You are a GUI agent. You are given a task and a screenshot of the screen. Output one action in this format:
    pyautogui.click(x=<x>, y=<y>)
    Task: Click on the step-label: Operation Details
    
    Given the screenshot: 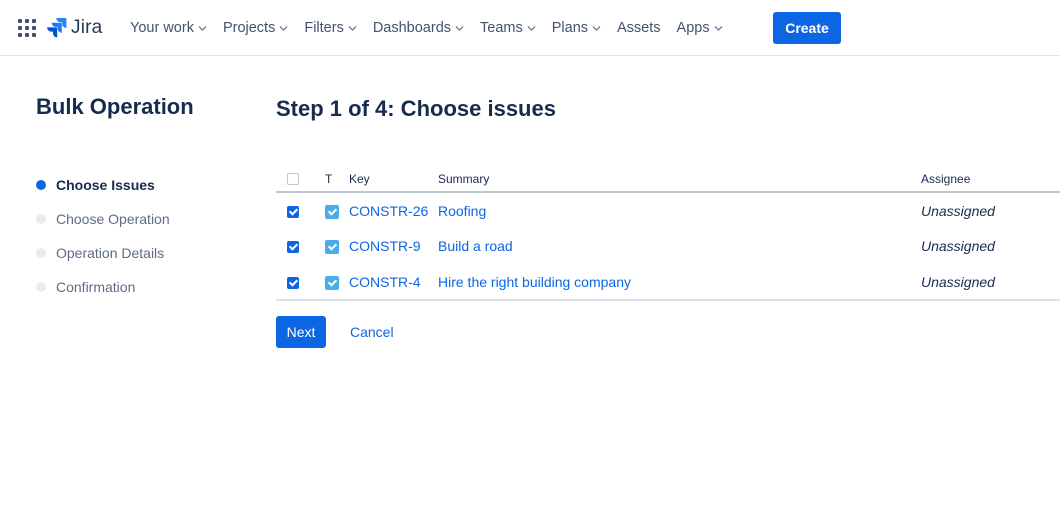 What is the action you would take?
    pyautogui.click(x=110, y=253)
    